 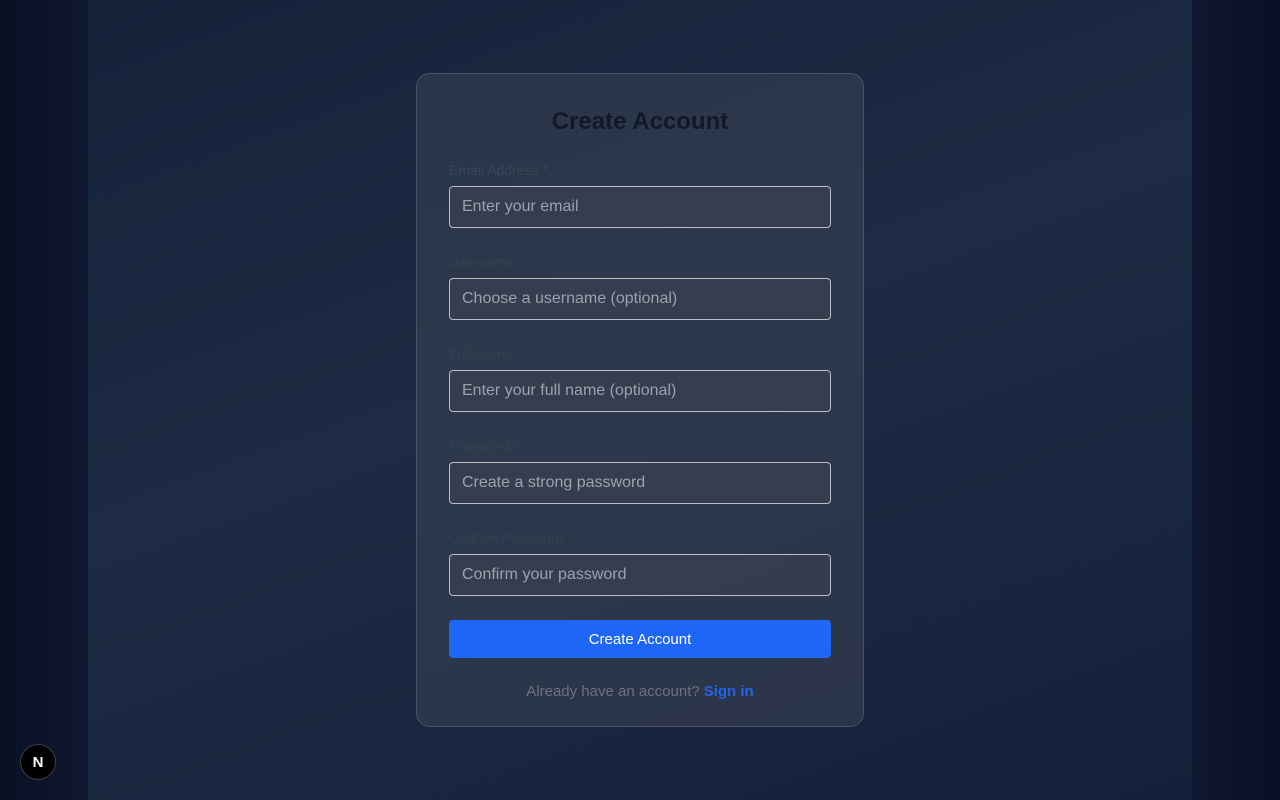 I want to click on email-field-group: Email Address *, so click(x=640, y=194).